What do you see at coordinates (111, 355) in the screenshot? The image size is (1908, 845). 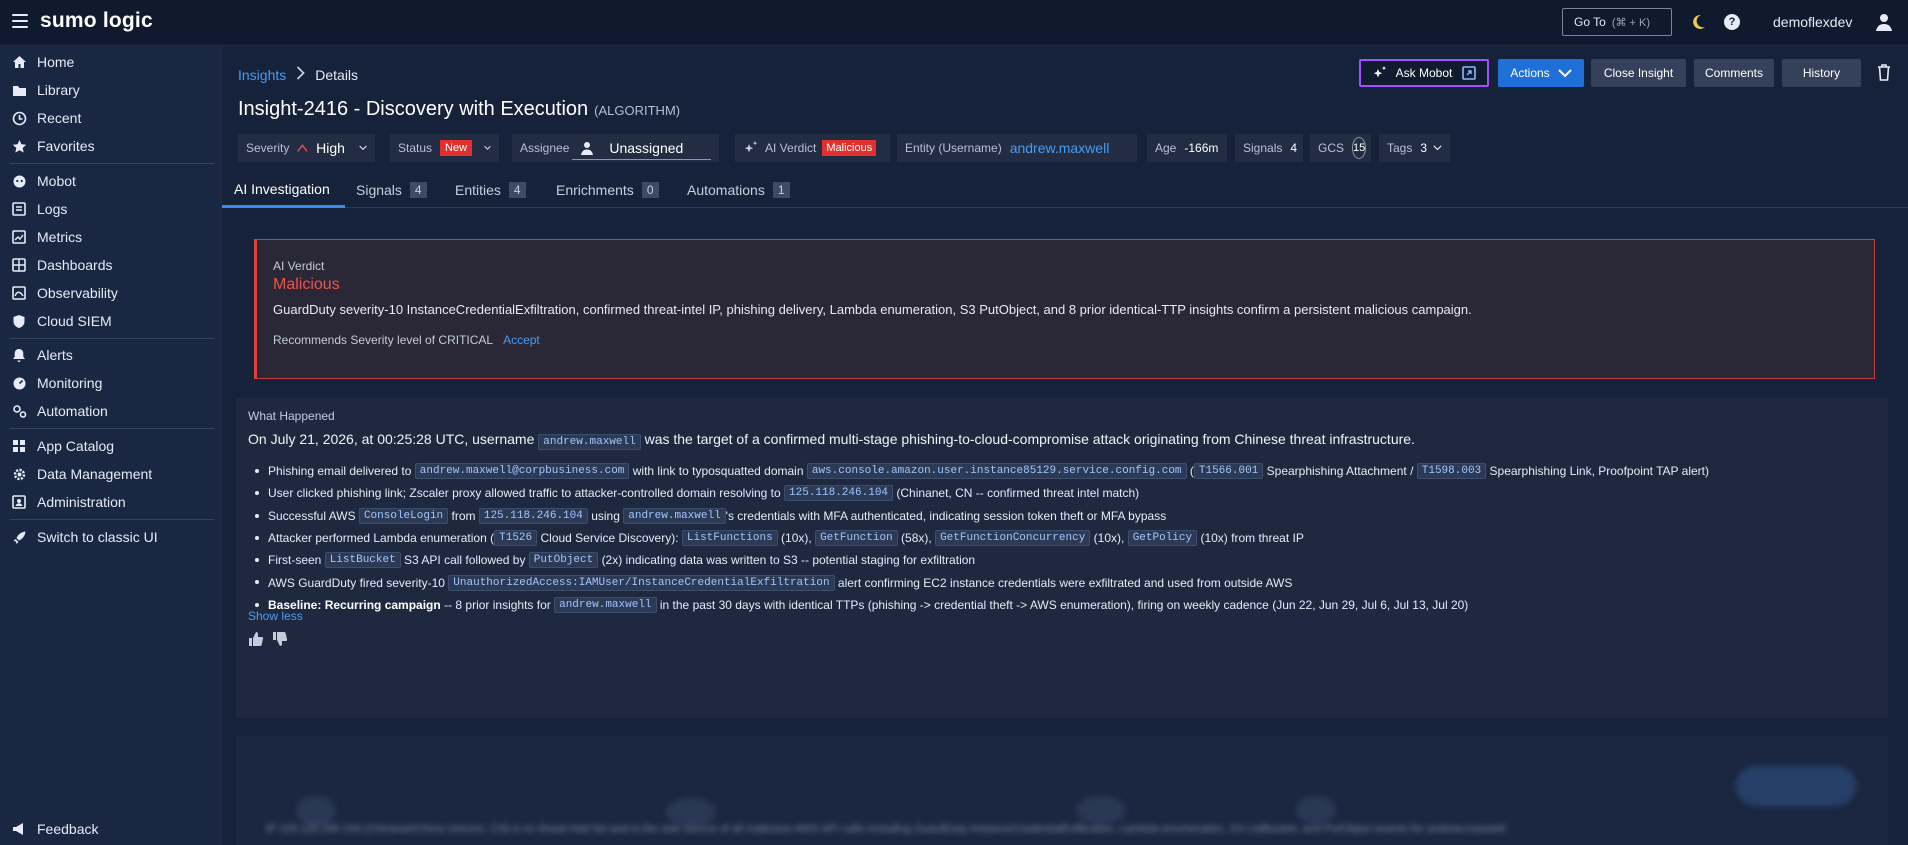 I see `sidebar-item-alerts: Alerts` at bounding box center [111, 355].